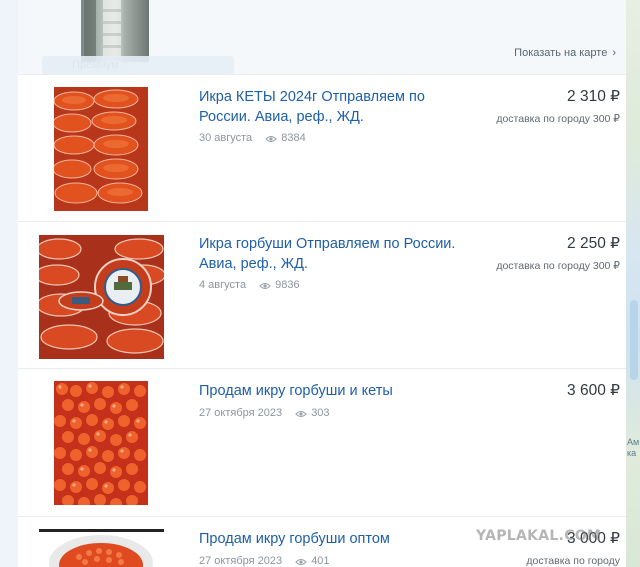 This screenshot has height=567, width=640. Describe the element at coordinates (226, 138) in the screenshot. I see `listing-date: 30 августа` at that location.